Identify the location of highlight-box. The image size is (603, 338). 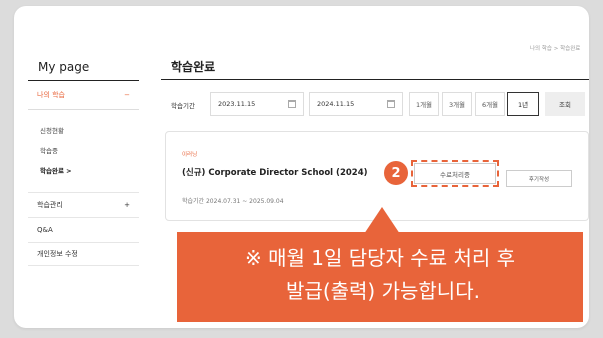
(455, 173).